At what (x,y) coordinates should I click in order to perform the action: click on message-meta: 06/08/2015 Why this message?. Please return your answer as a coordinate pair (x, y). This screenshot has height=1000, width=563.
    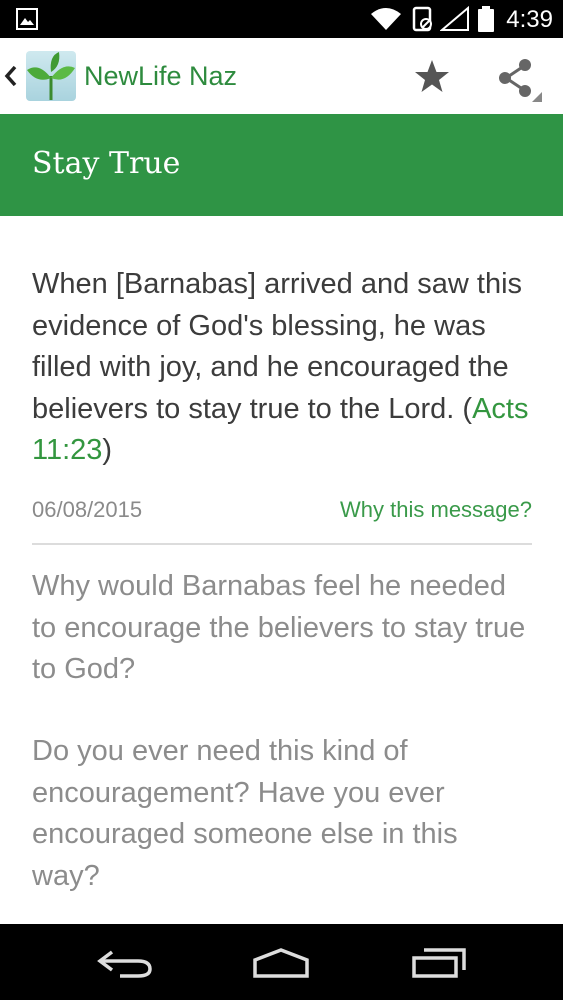
    Looking at the image, I should click on (282, 511).